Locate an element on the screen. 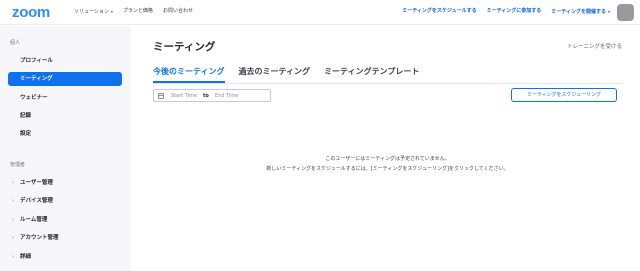  nav-left-links: ソリューション ▾ プランと価格 お問い合わせ is located at coordinates (133, 12).